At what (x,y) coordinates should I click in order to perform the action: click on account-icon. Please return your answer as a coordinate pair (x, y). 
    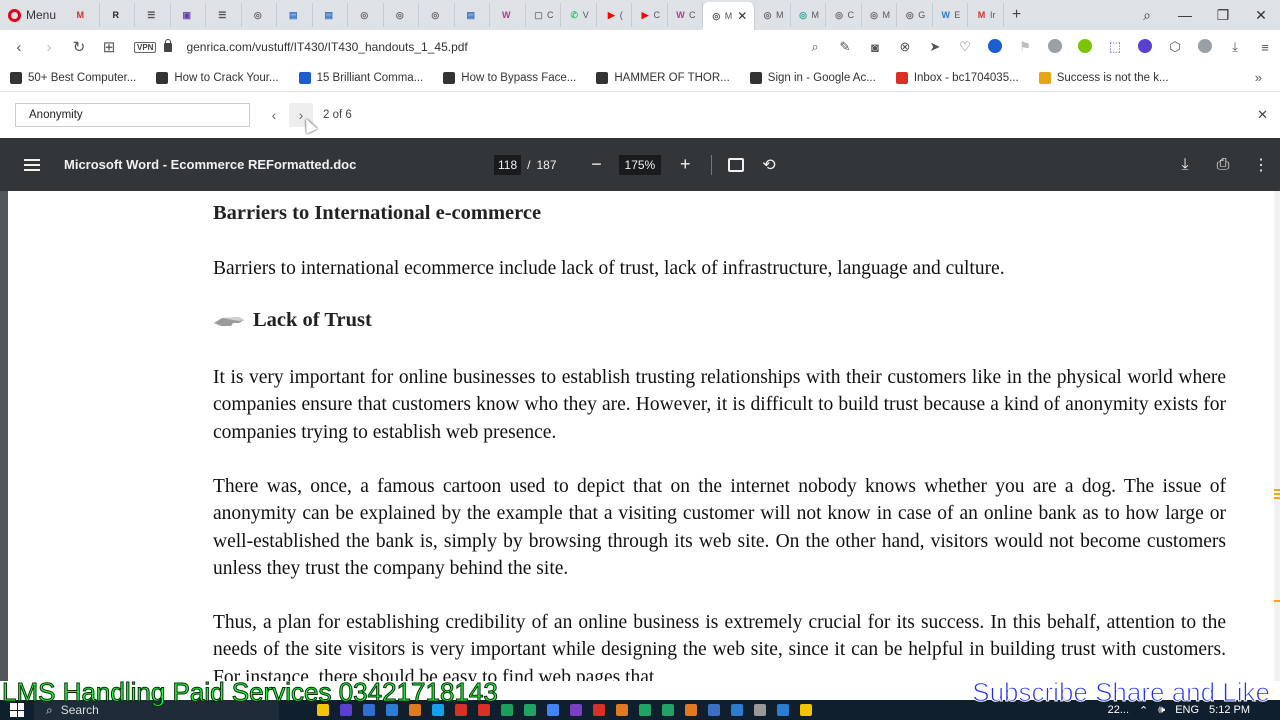
    Looking at the image, I should click on (1205, 47).